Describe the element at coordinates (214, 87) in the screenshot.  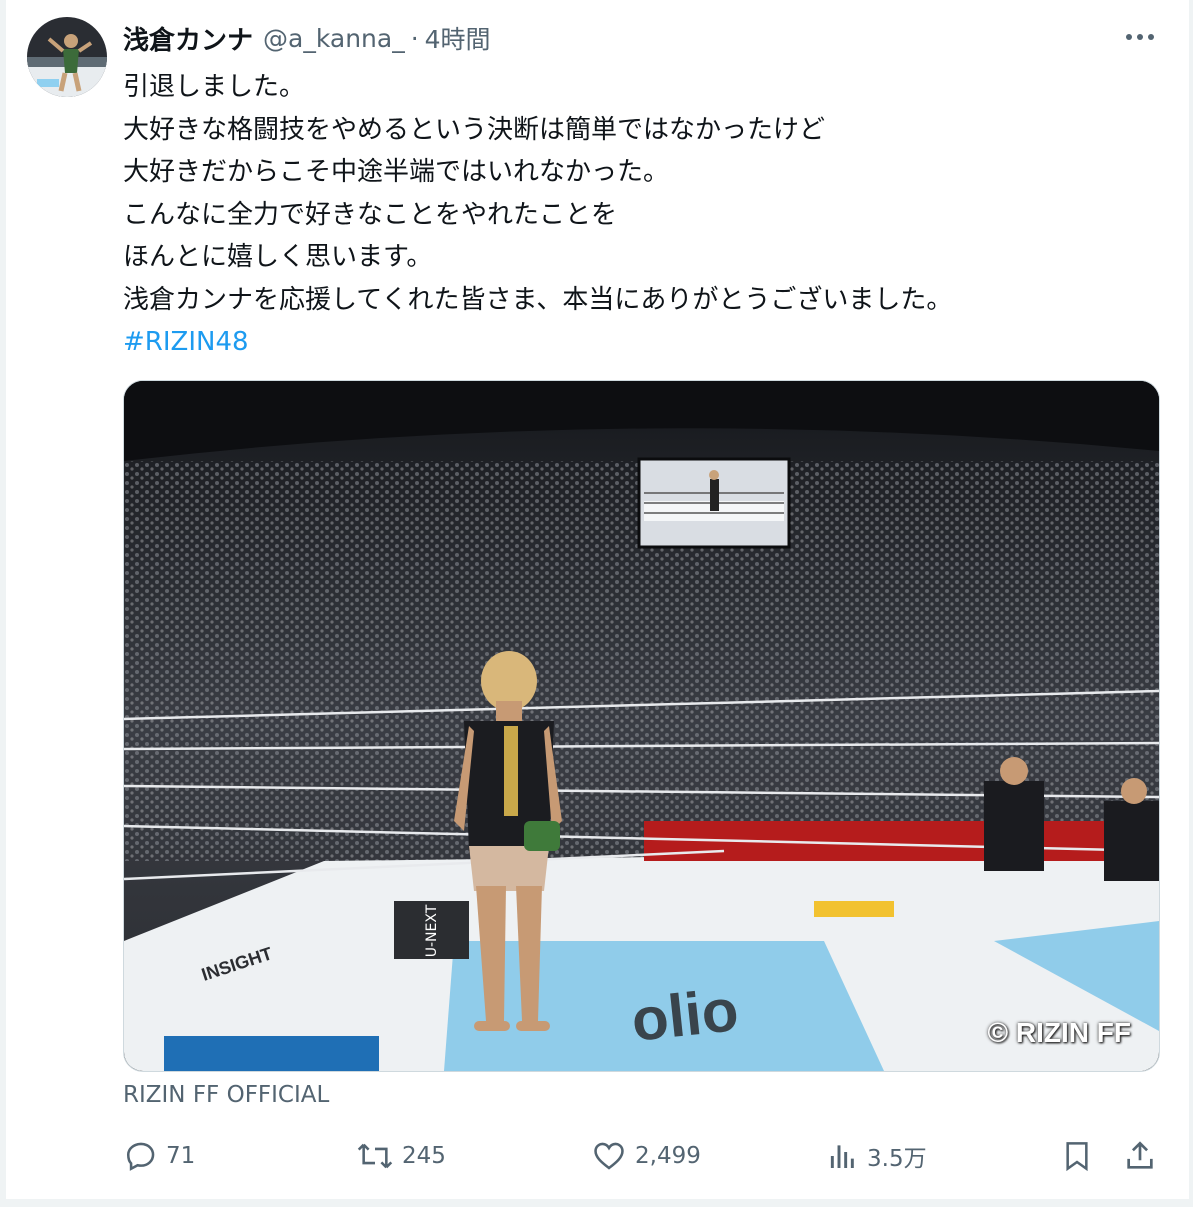
I see `tweet-line: 引退しました。` at that location.